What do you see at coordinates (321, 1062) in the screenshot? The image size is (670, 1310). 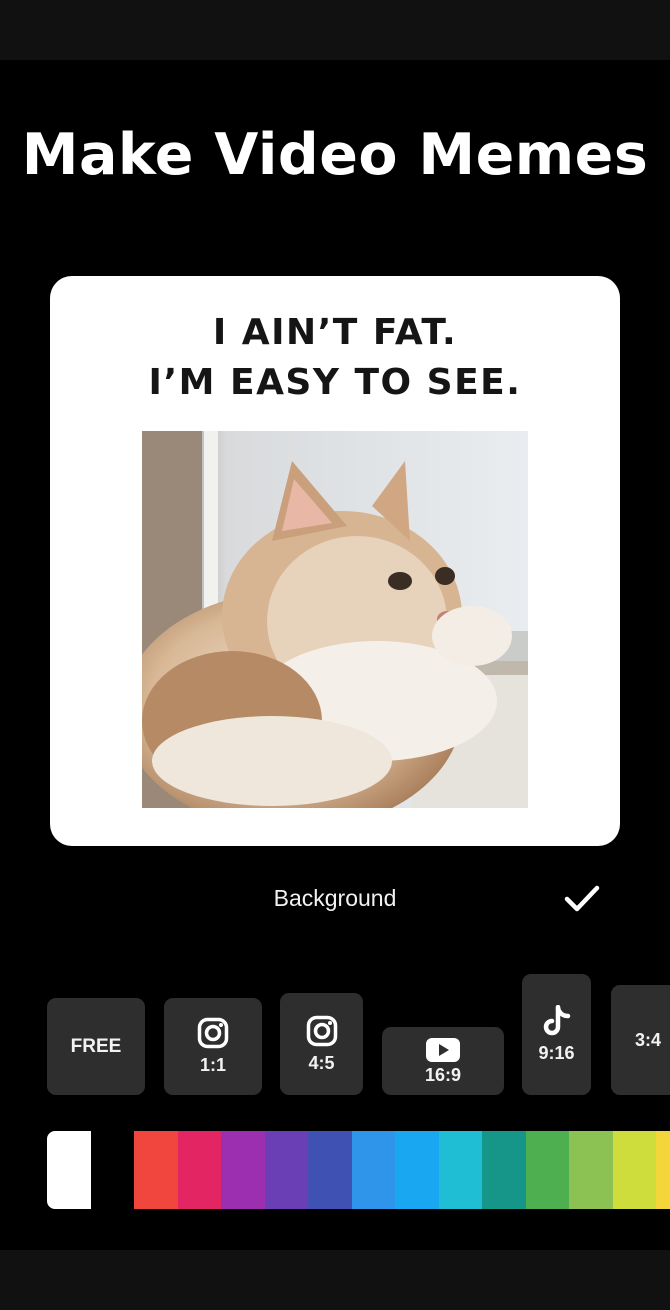 I see `ratio-4-5-label: 4:5` at bounding box center [321, 1062].